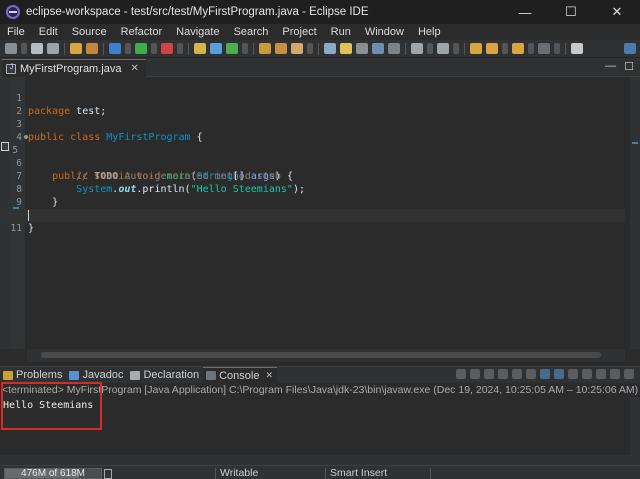  Describe the element at coordinates (330, 48) in the screenshot. I see `toggle-mark-icon` at that location.